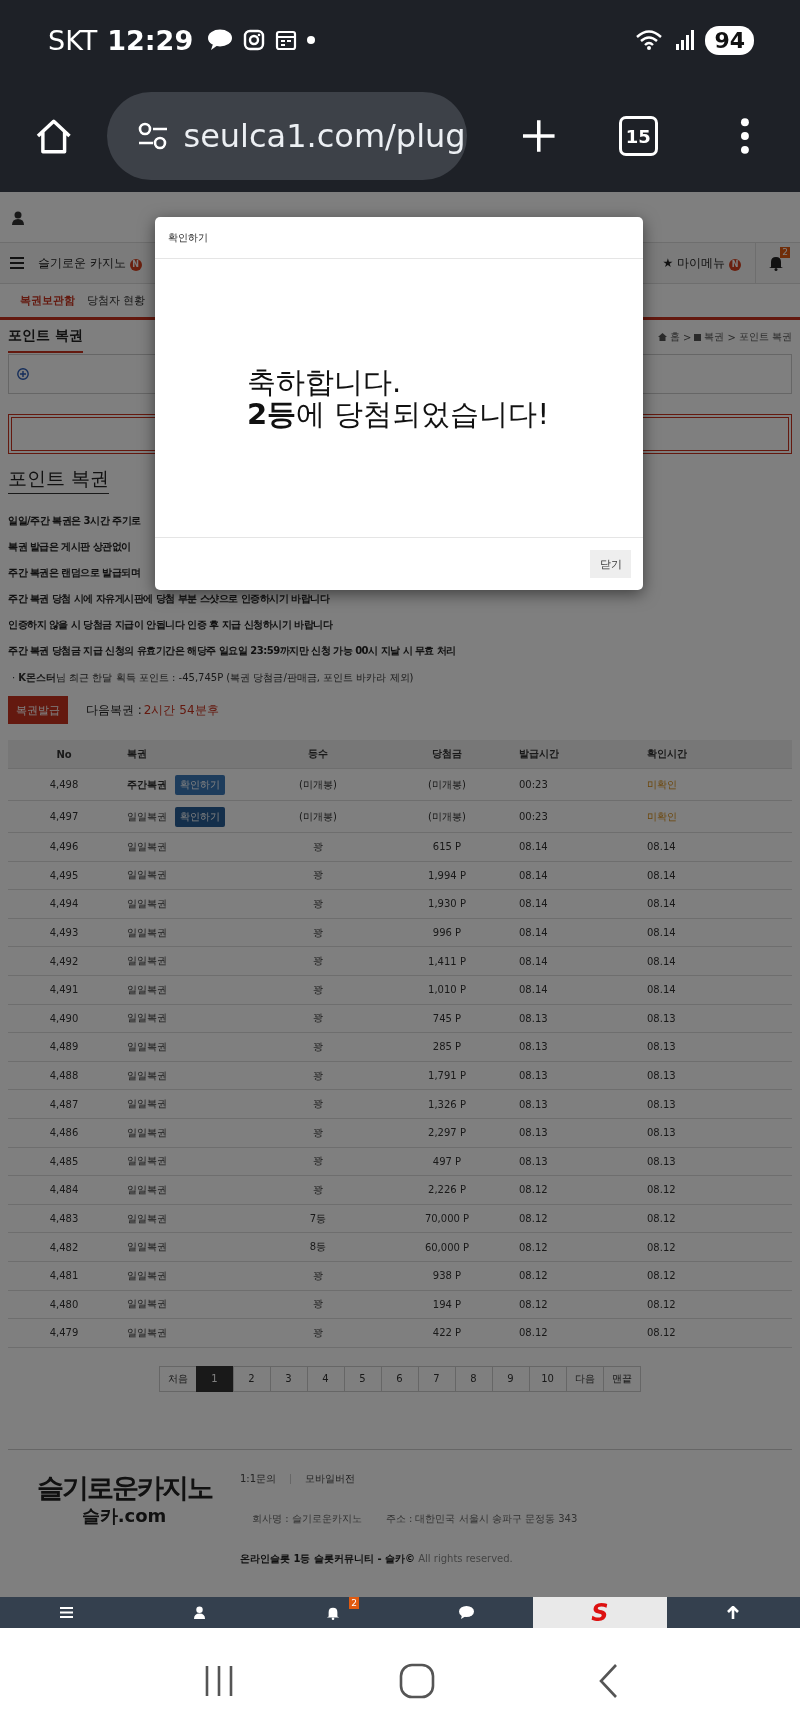  Describe the element at coordinates (447, 1047) in the screenshot. I see `table-cell-text: 285 P` at that location.